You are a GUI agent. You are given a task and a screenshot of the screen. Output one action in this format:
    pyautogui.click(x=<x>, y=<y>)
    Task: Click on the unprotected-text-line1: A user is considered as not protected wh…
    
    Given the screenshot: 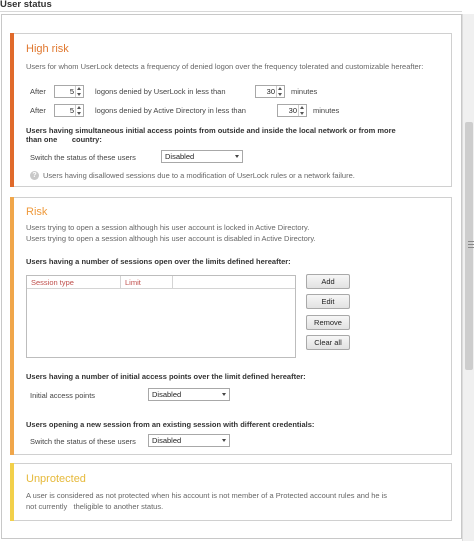 What is the action you would take?
    pyautogui.click(x=207, y=495)
    